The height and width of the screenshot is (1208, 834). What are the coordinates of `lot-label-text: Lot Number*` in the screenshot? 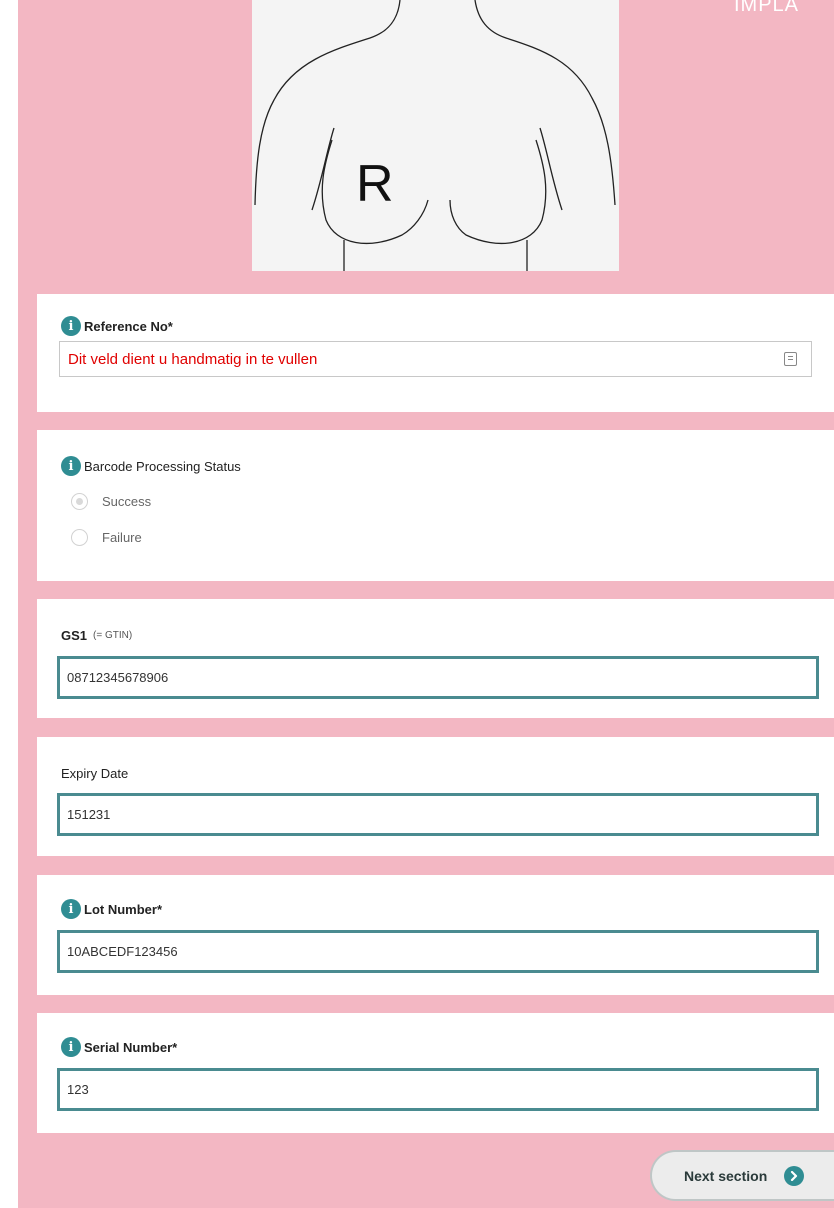 It's located at (123, 909).